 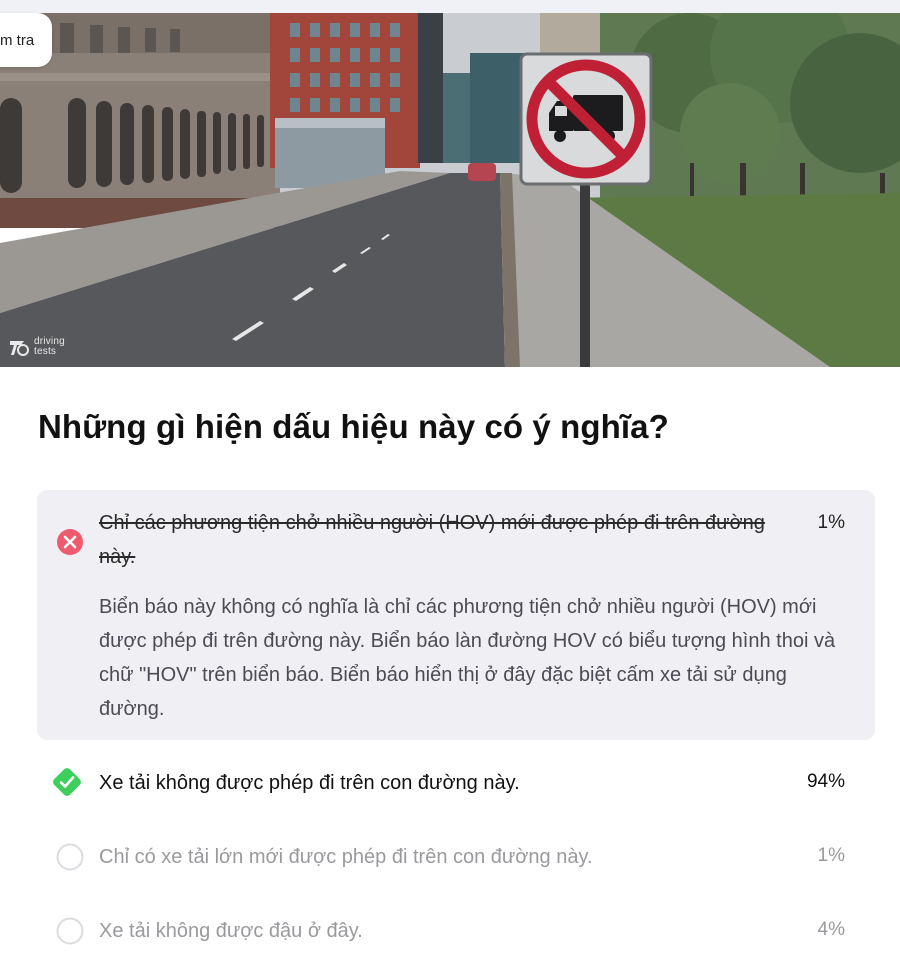 I want to click on answer-option: Xe tải không được đậu ở đây. 4%, so click(x=456, y=931).